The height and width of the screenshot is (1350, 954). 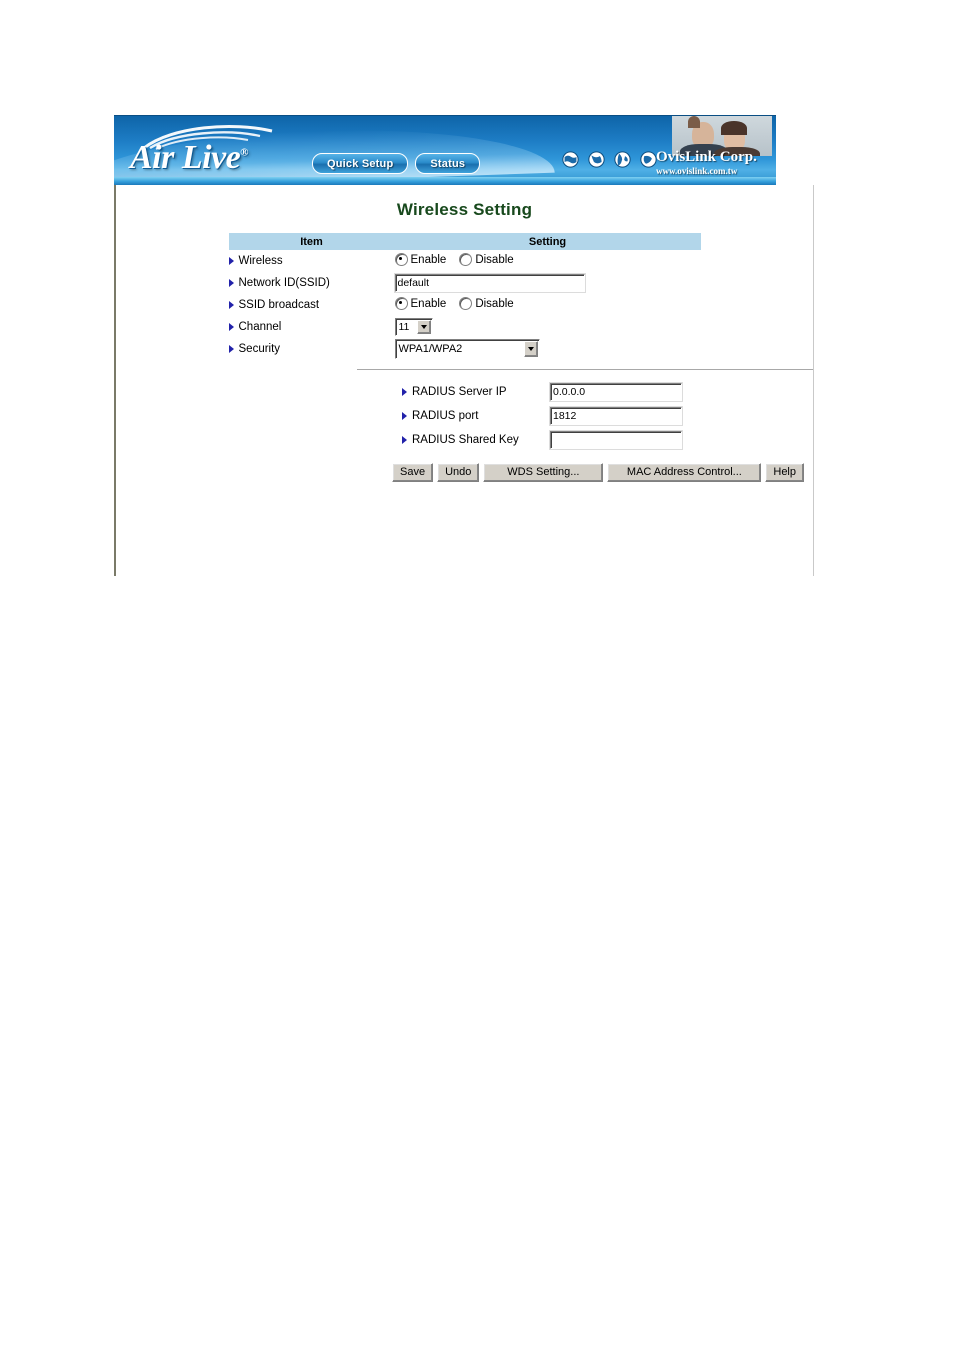 What do you see at coordinates (694, 122) in the screenshot?
I see `photo-hair-left` at bounding box center [694, 122].